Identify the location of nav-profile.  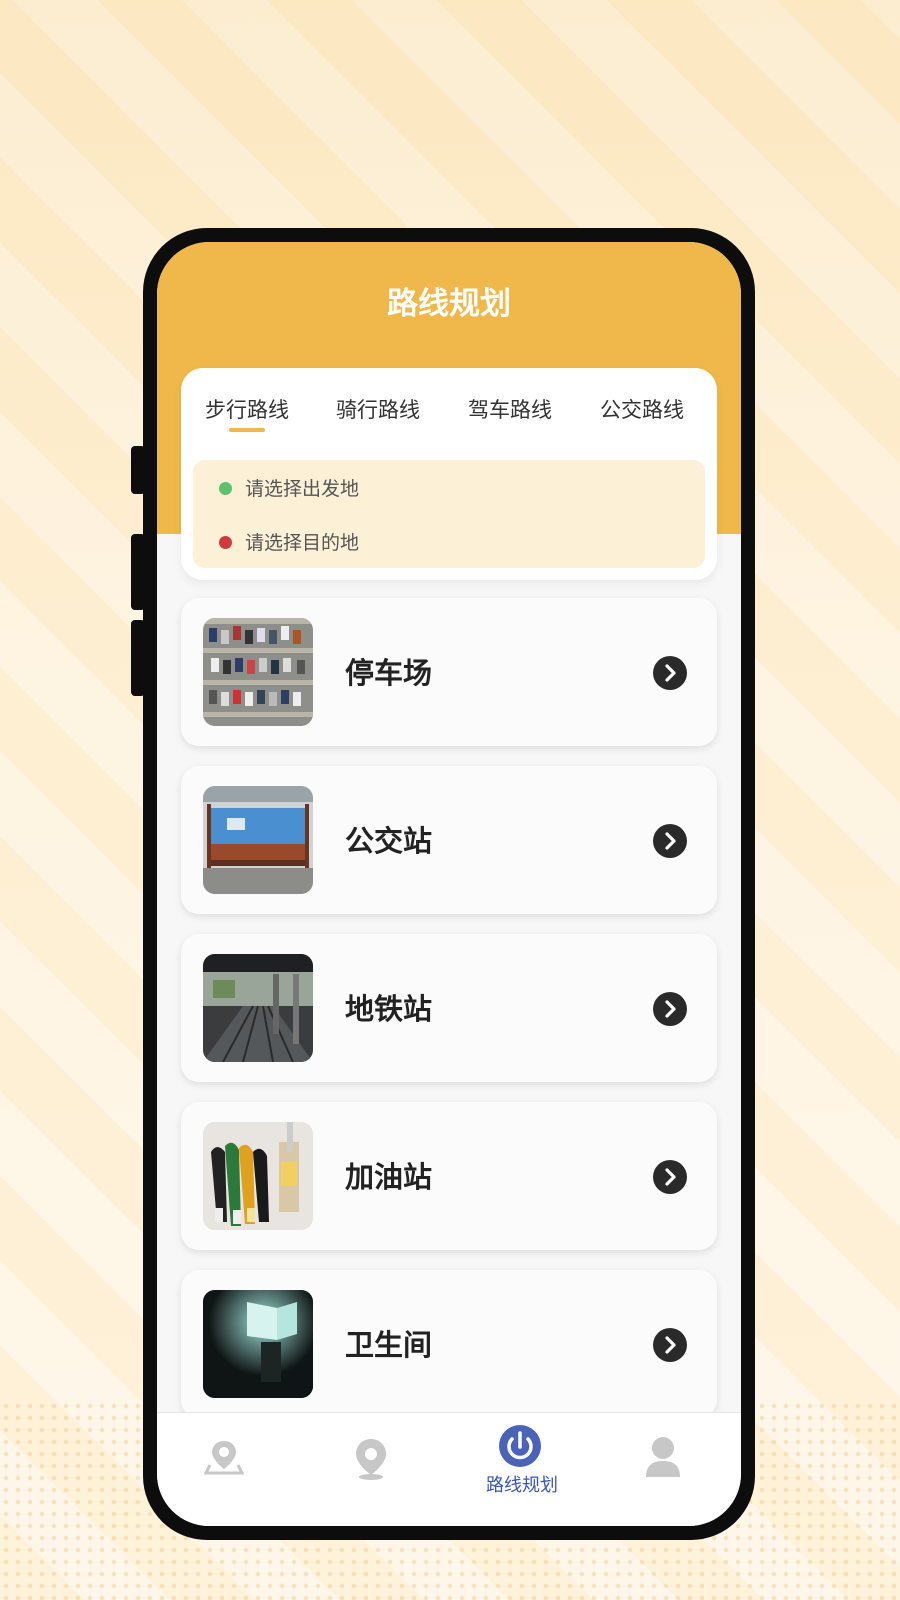
(668, 1463).